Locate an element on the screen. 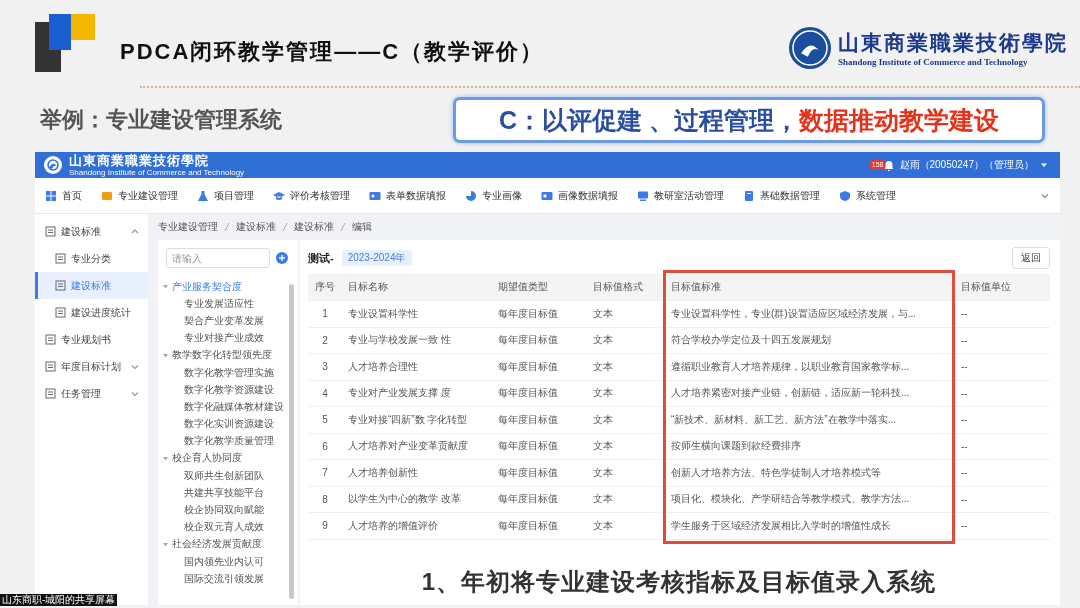  table-cell-text: 人才培养的增值评价 is located at coordinates (393, 525).